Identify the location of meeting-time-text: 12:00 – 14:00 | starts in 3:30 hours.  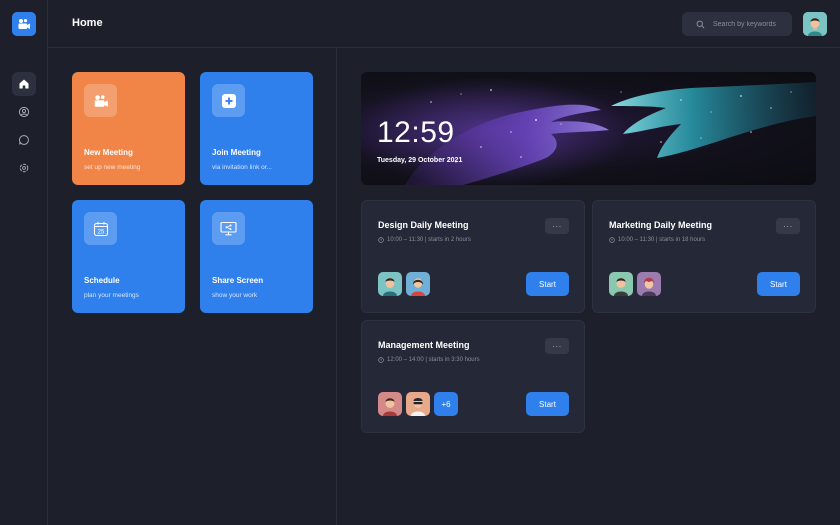
(433, 360).